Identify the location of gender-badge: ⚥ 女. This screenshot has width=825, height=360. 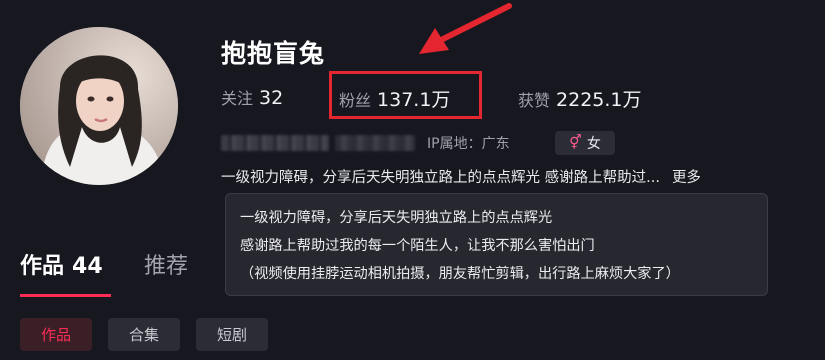
(585, 143).